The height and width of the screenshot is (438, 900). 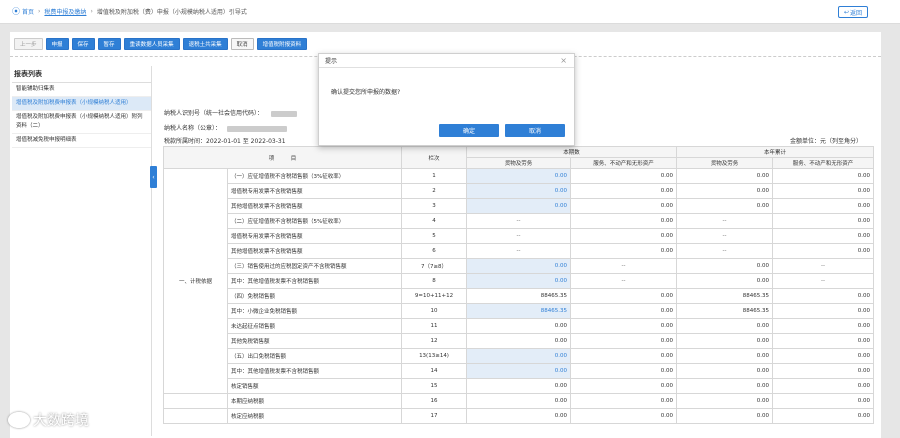 What do you see at coordinates (775, 152) in the screenshot?
I see `header-ytd: 本年累计` at bounding box center [775, 152].